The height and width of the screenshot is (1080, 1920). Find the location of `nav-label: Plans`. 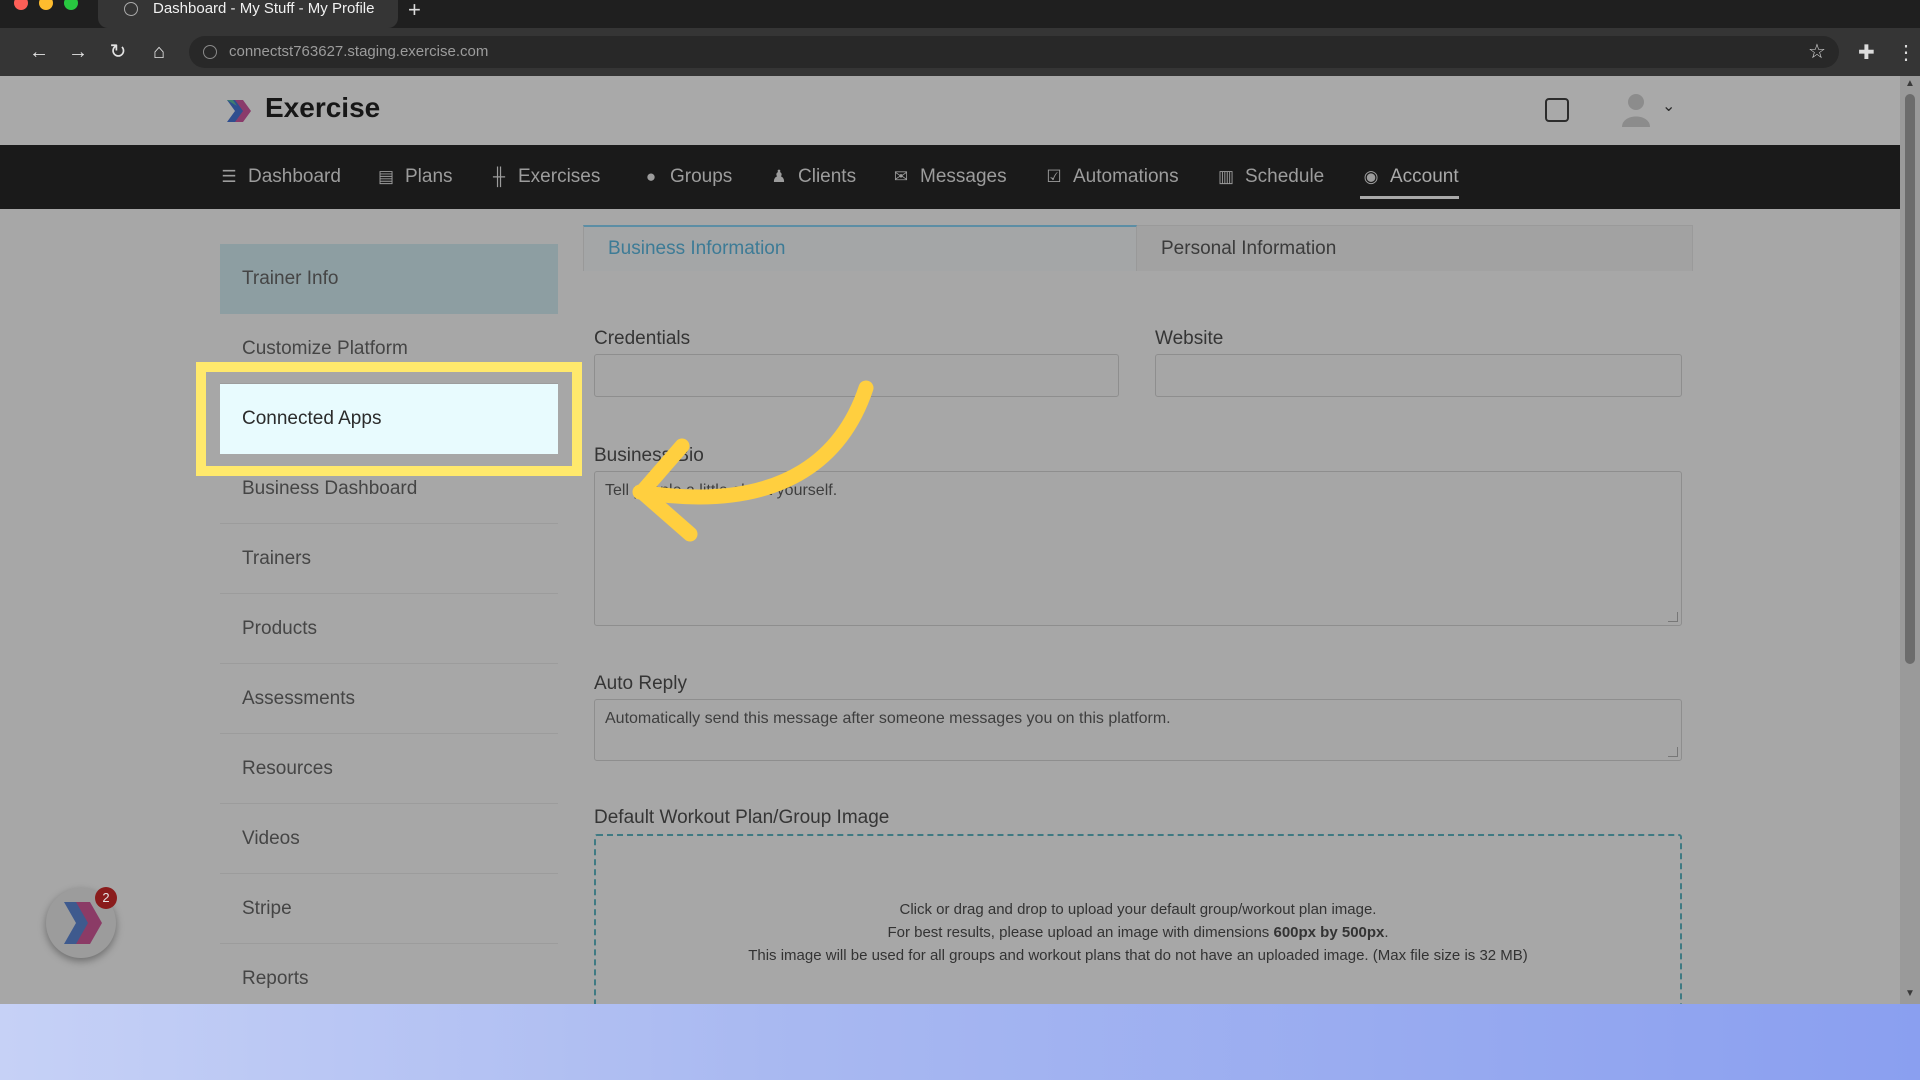

nav-label: Plans is located at coordinates (429, 176).